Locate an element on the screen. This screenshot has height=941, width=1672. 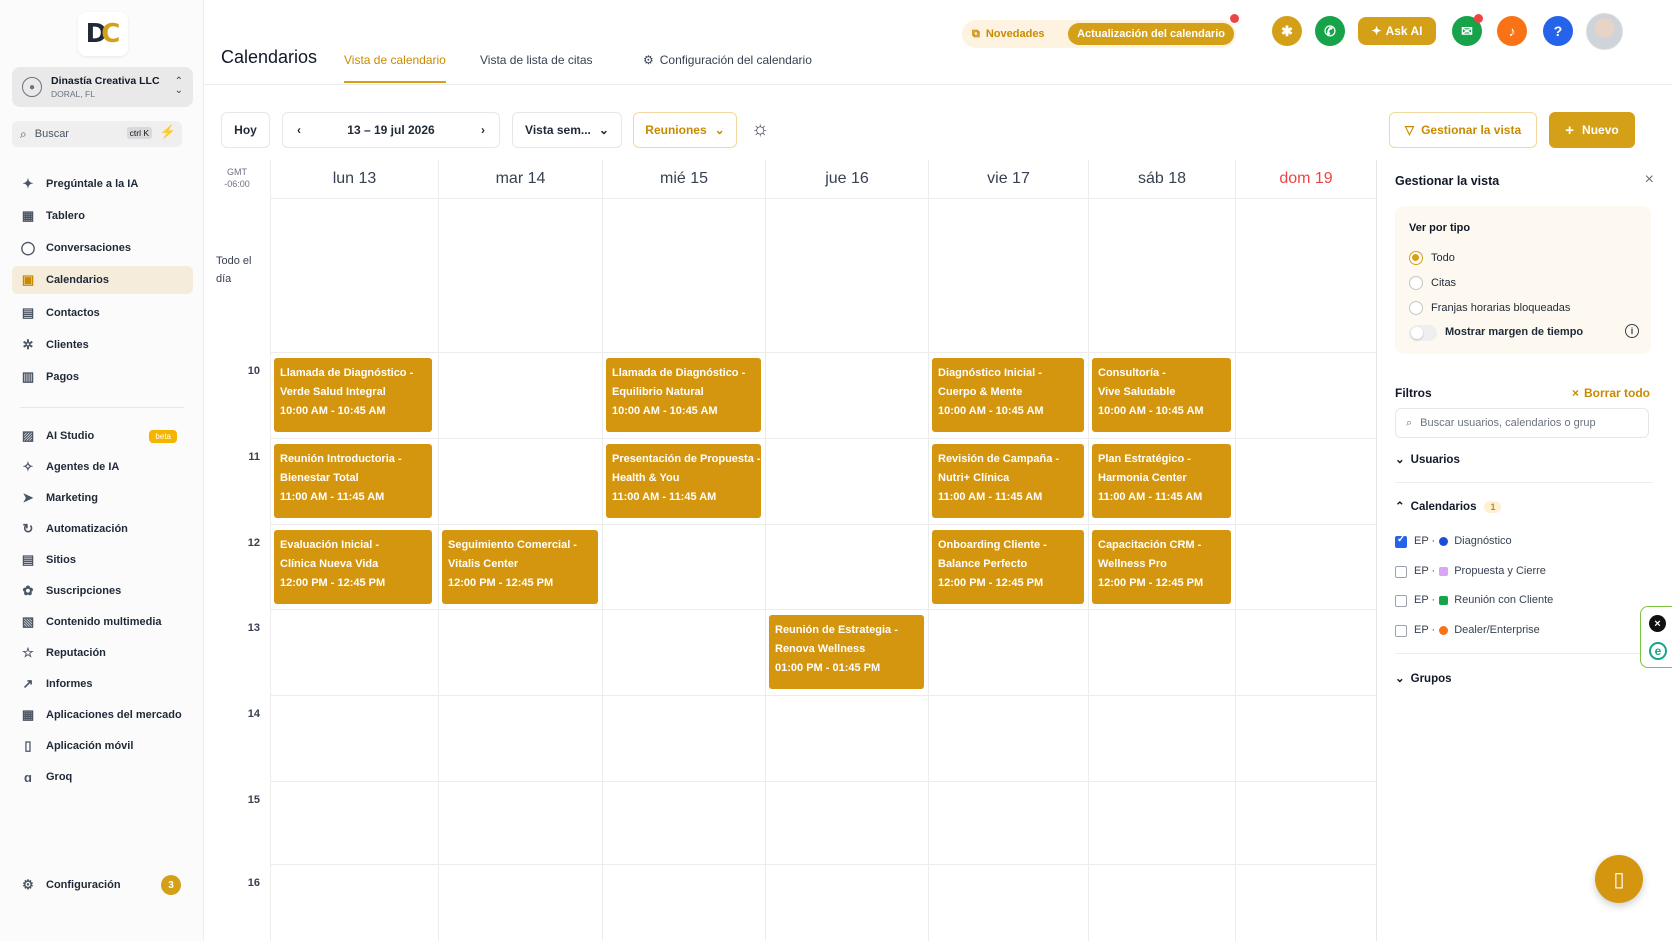
calendar-filter-item: EP · Diagnóstico is located at coordinates (1463, 541).